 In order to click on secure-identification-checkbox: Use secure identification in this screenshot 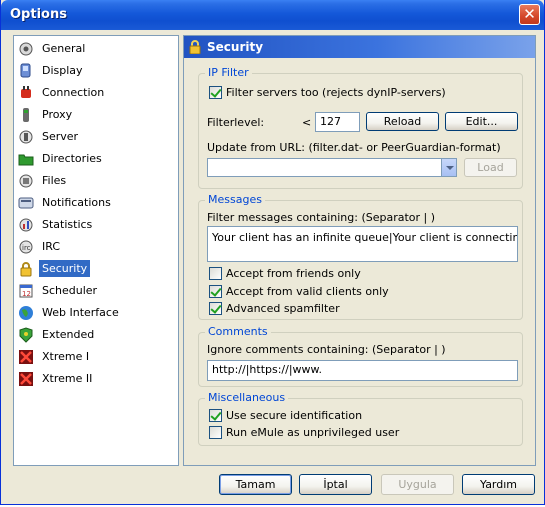, I will do `click(285, 415)`.